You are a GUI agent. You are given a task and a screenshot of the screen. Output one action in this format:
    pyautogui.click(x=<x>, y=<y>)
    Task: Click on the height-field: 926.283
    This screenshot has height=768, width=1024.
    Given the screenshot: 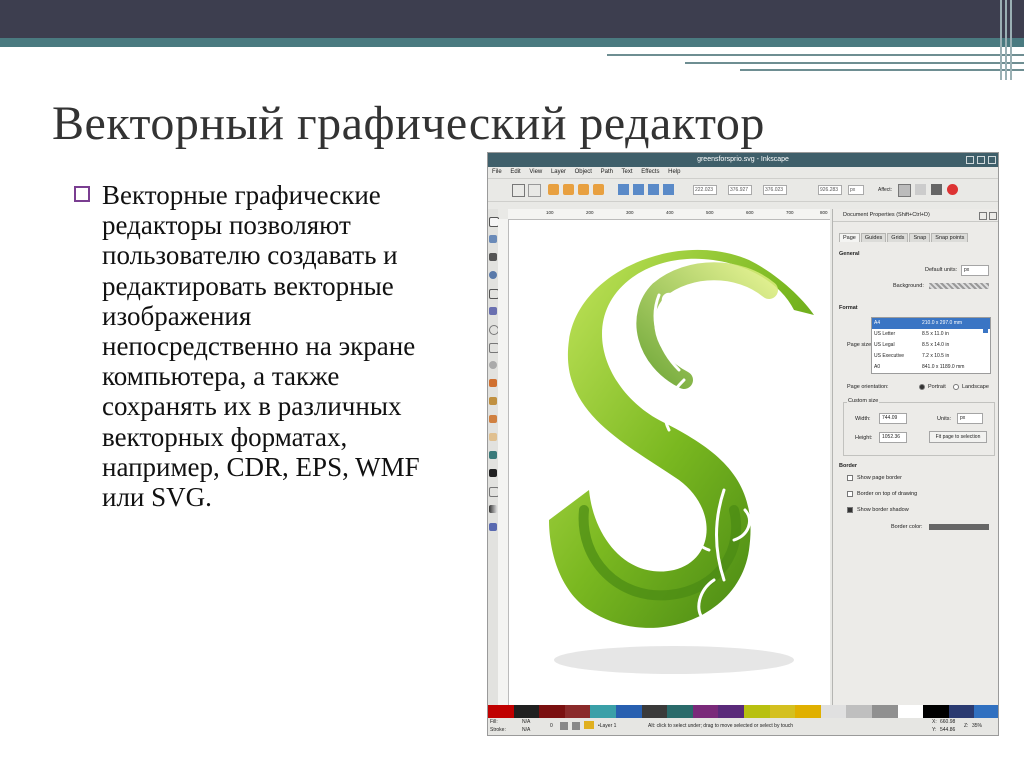 What is the action you would take?
    pyautogui.click(x=830, y=190)
    